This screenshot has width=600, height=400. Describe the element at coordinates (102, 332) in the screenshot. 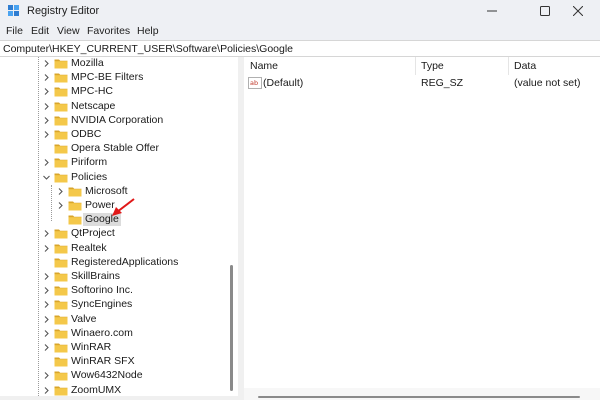

I see `tree-item-label: Winaero.com` at that location.